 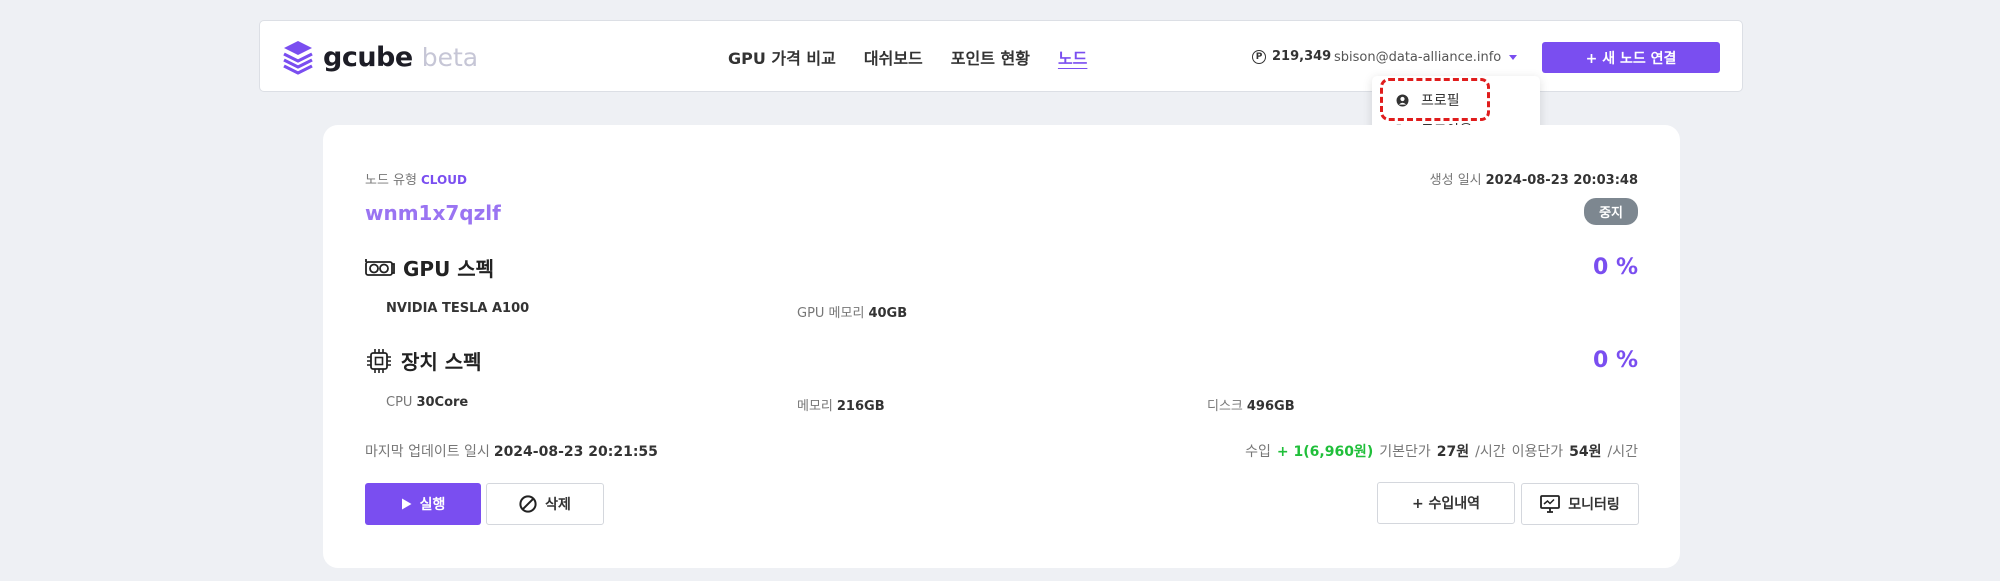 What do you see at coordinates (443, 180) in the screenshot?
I see `node-type-value: CLOUD` at bounding box center [443, 180].